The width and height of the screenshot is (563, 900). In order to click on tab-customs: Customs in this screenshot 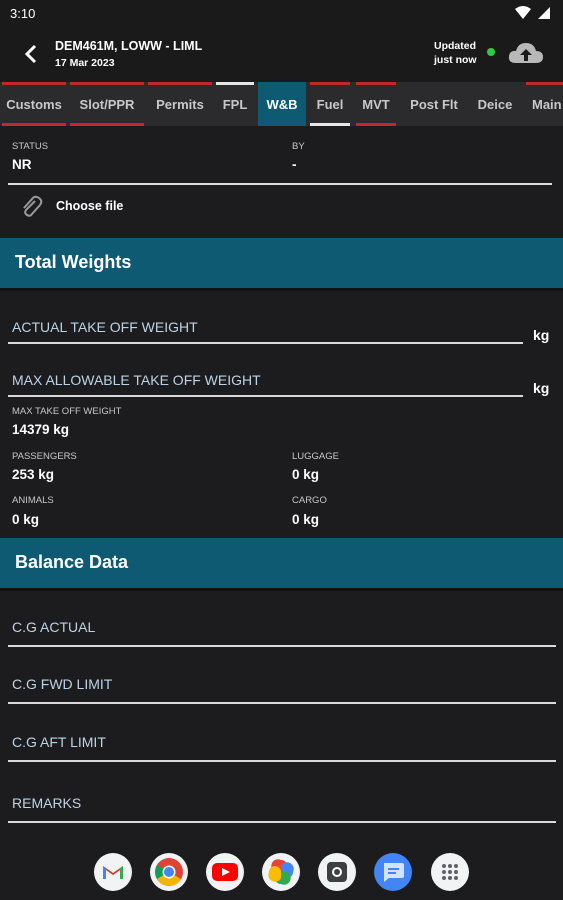, I will do `click(34, 104)`.